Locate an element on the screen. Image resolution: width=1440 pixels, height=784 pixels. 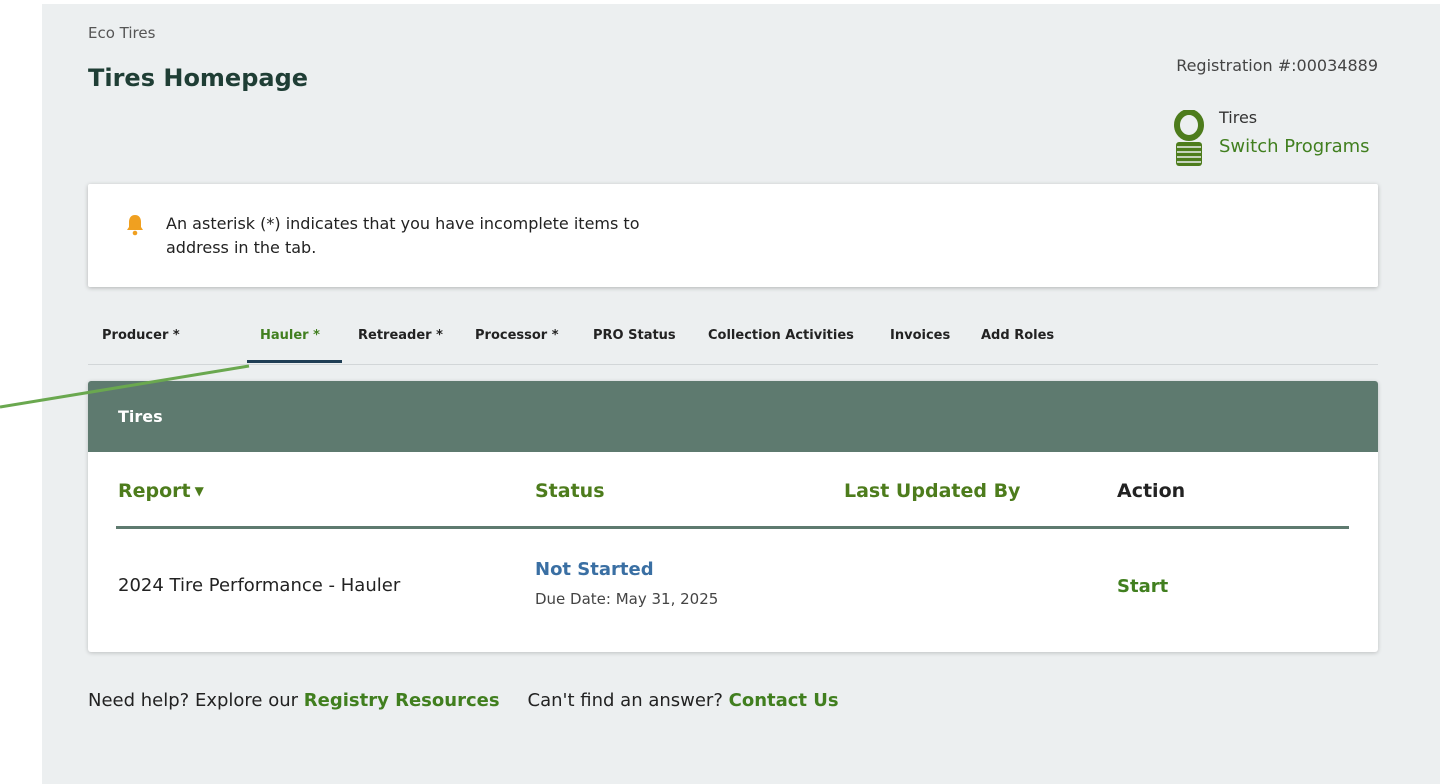
tab-processor: Processor * is located at coordinates (517, 342).